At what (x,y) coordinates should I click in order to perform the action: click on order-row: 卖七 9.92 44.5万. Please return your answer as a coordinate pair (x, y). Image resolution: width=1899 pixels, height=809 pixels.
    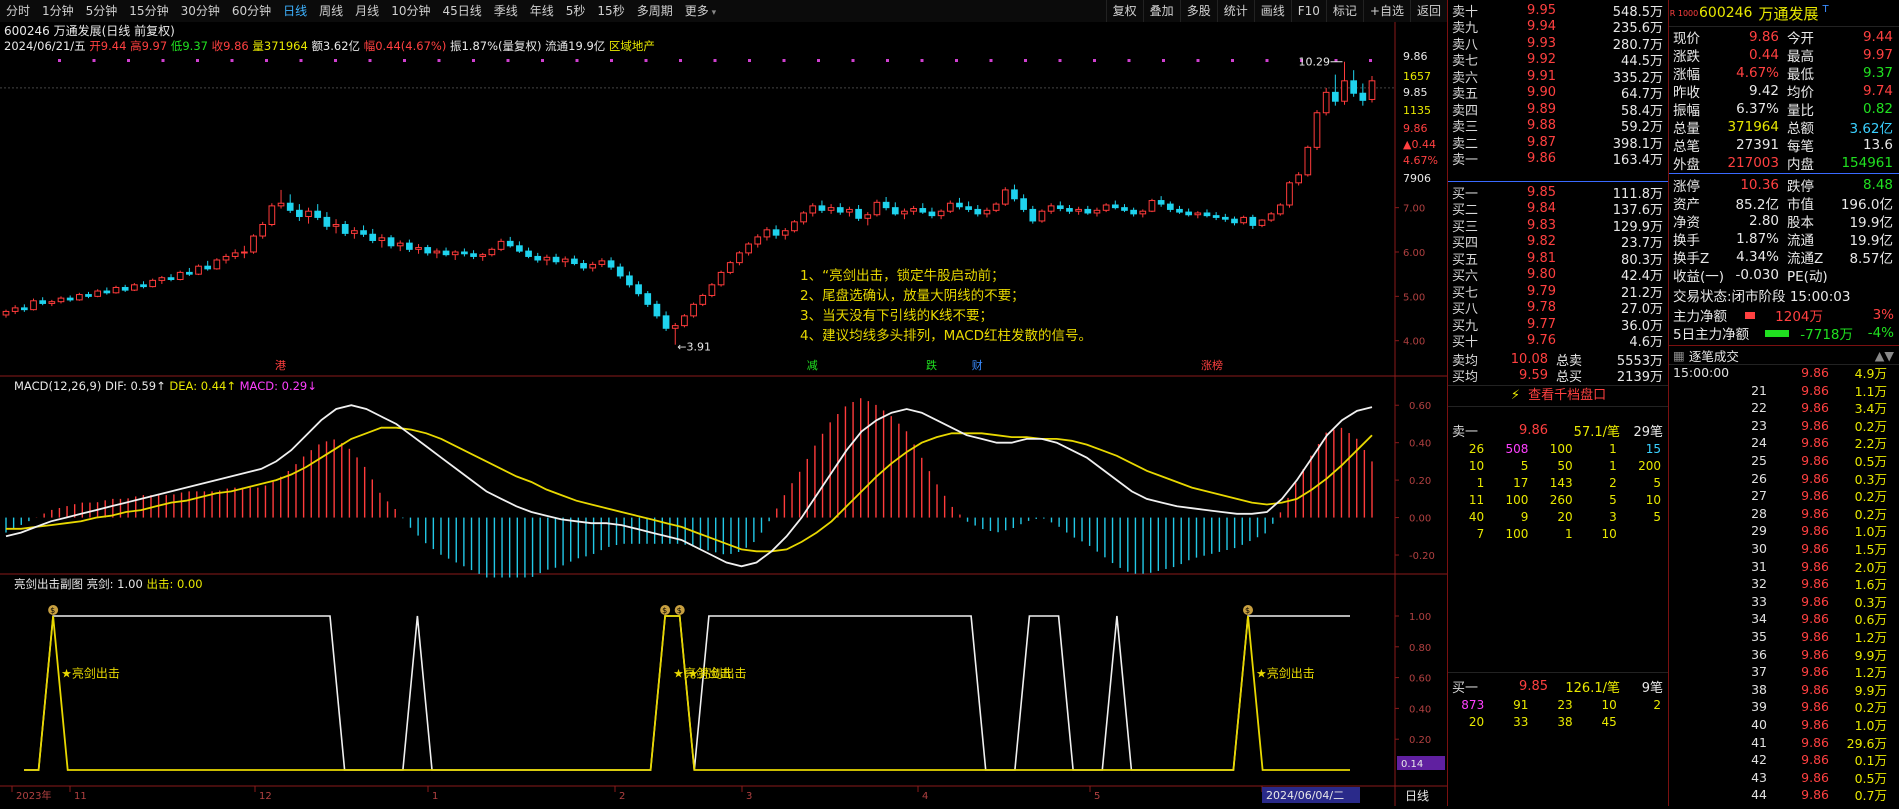
    Looking at the image, I should click on (1558, 60).